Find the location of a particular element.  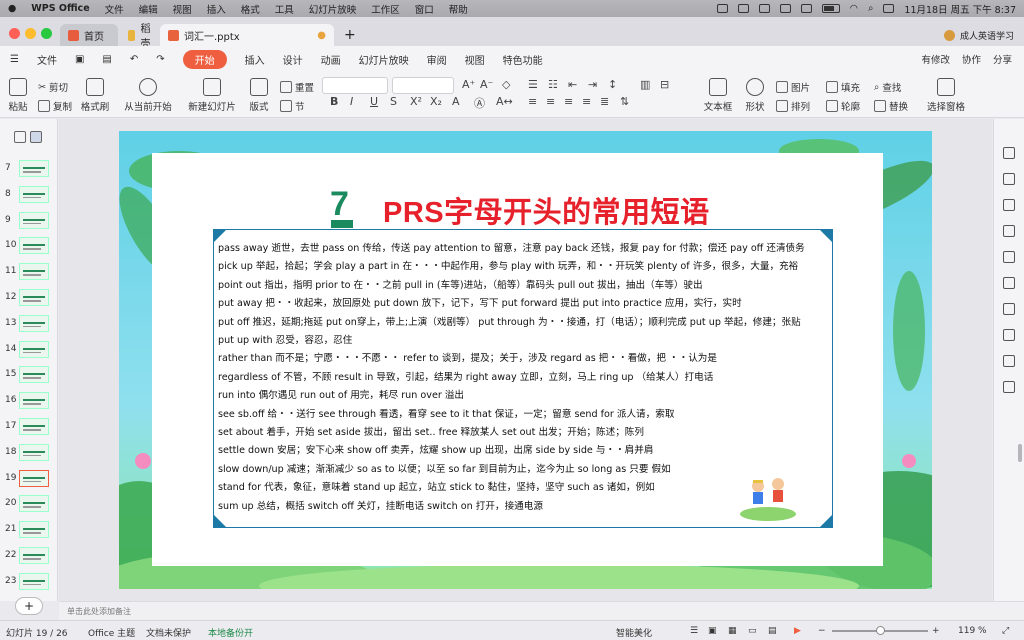

font-family-select is located at coordinates (355, 85).